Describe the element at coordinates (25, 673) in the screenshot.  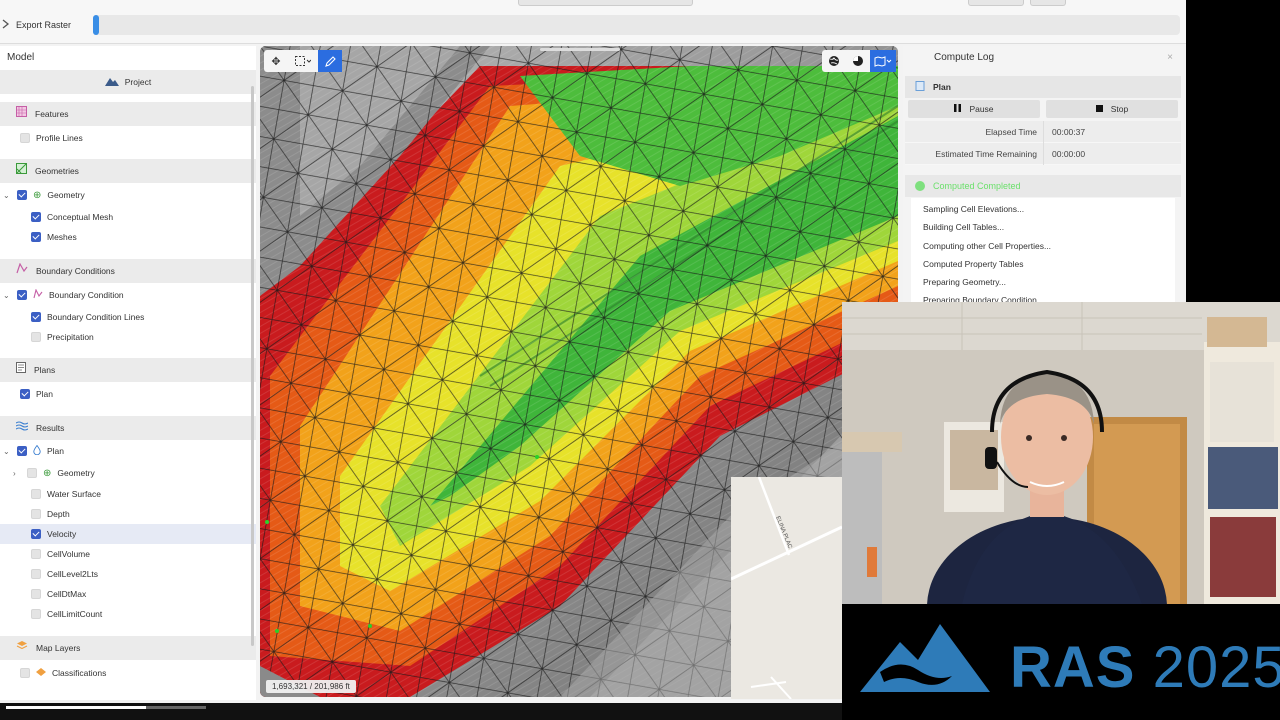
I see `classifications-checkbox` at that location.